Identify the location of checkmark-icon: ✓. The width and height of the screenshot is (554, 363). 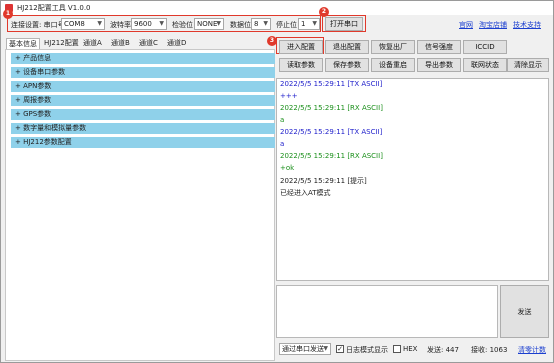
(340, 349).